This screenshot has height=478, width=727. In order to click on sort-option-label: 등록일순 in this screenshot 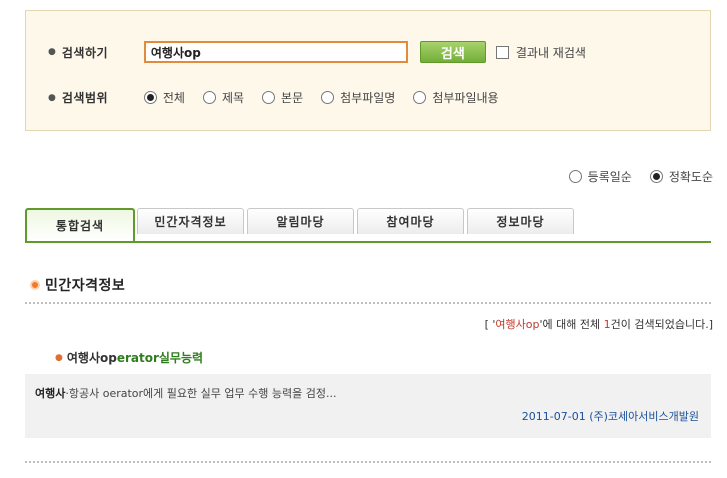, I will do `click(609, 177)`.